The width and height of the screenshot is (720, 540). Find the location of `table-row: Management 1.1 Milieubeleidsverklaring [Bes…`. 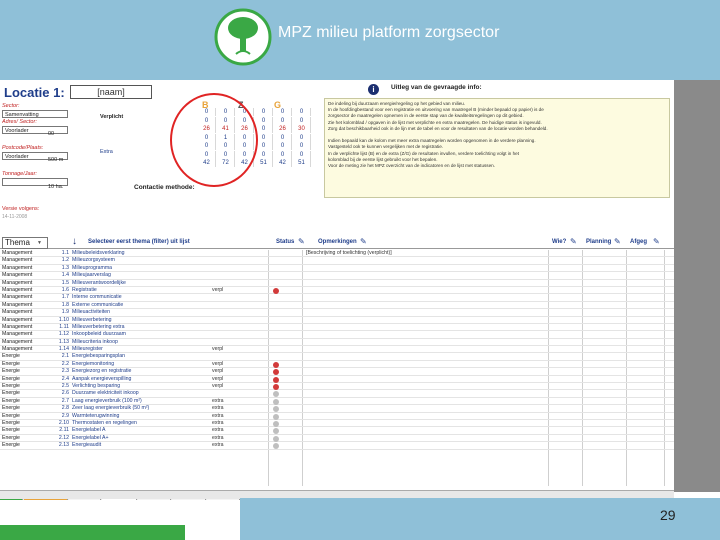

table-row: Management 1.1 Milieubeleidsverklaring [Bes… is located at coordinates (337, 254).